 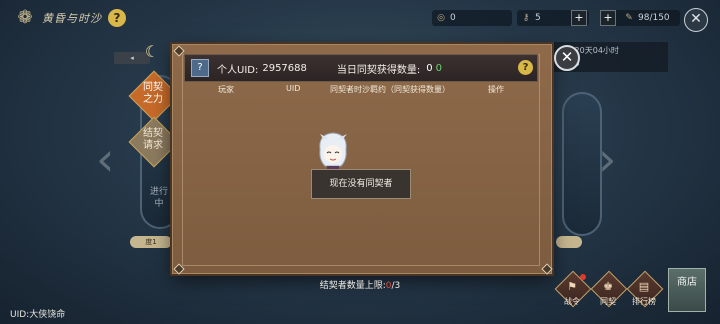 I want to click on progress-badge-left: 度1, so click(x=151, y=242).